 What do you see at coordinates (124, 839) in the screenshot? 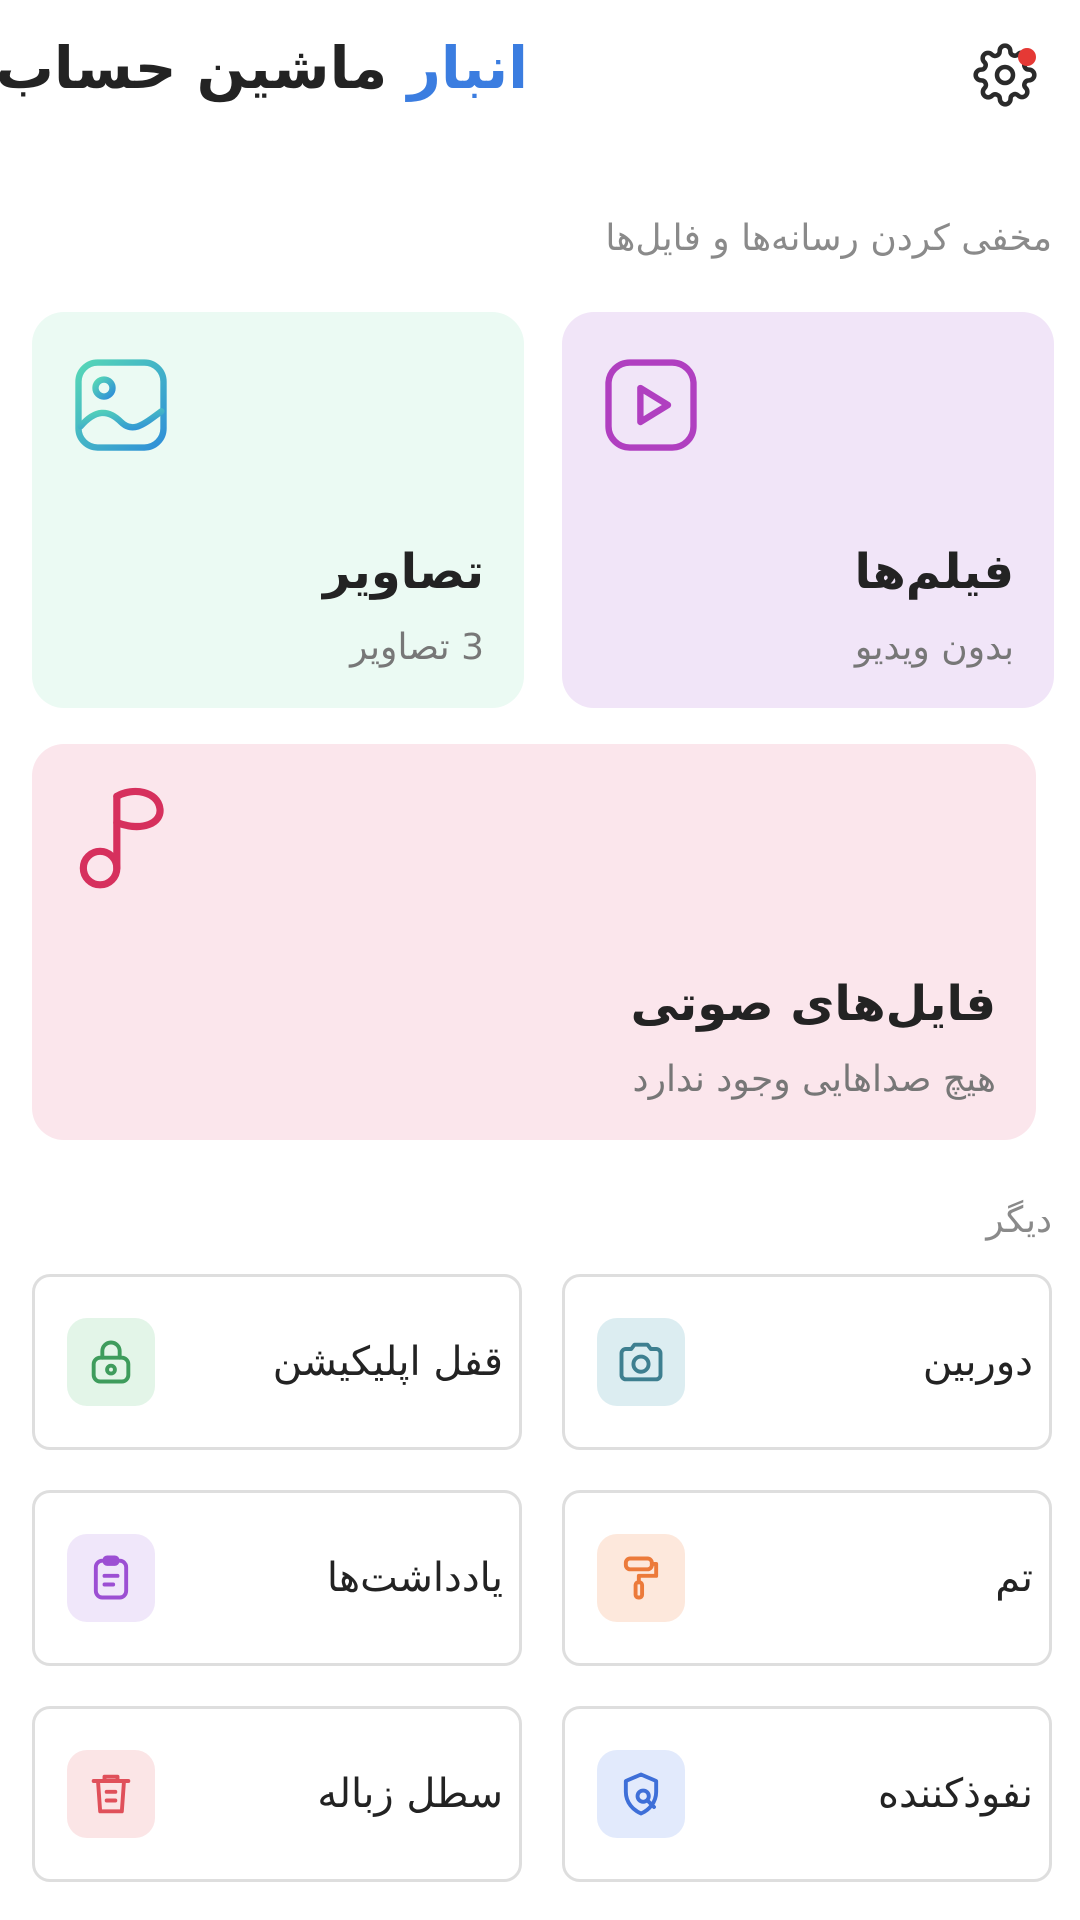
I see `music-note-icon` at bounding box center [124, 839].